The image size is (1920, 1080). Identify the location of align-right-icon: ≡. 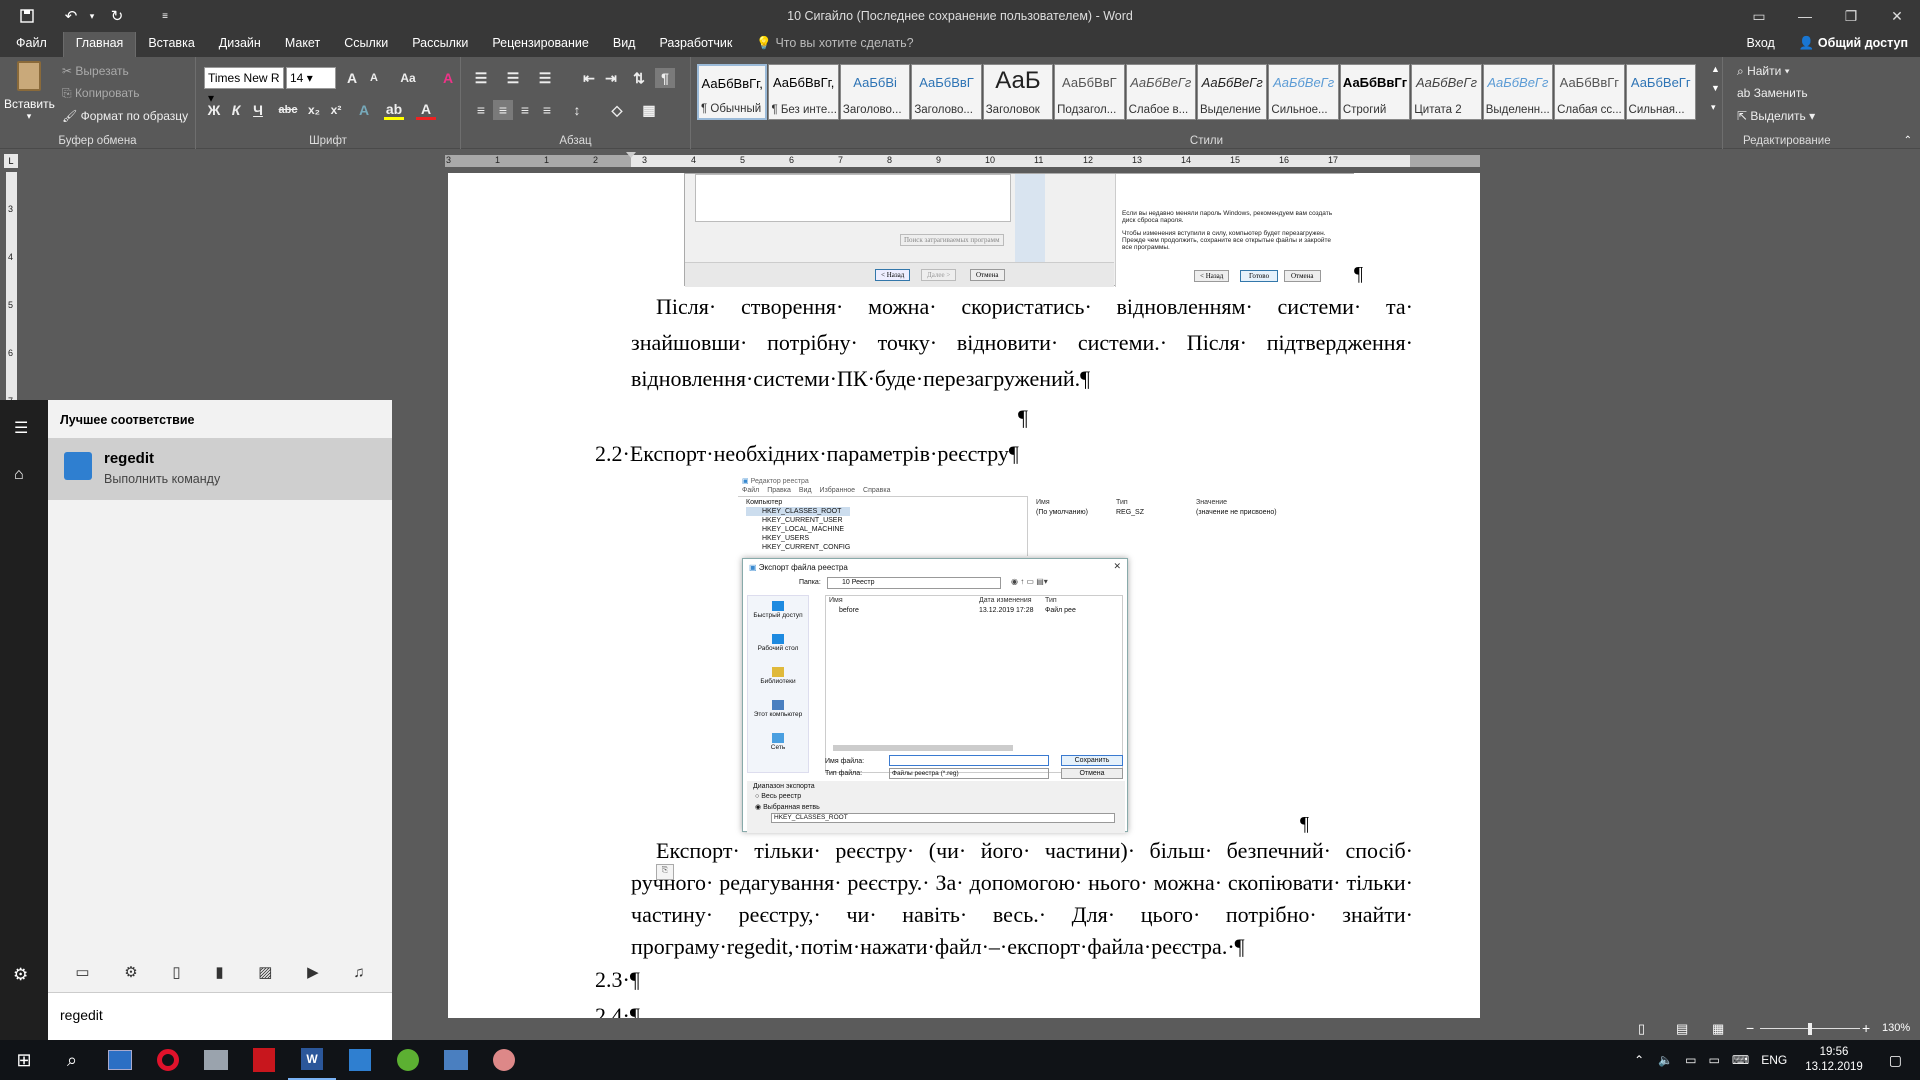
(525, 110).